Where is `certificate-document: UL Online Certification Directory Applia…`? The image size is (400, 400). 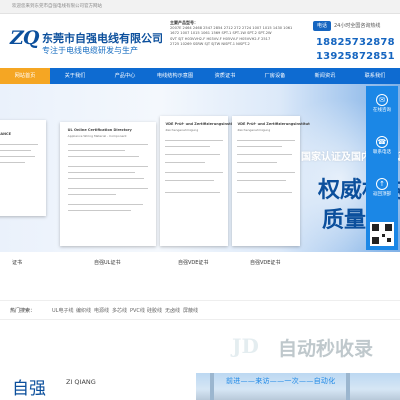
certificate-document: UL Online Certification Directory Applia… is located at coordinates (108, 184).